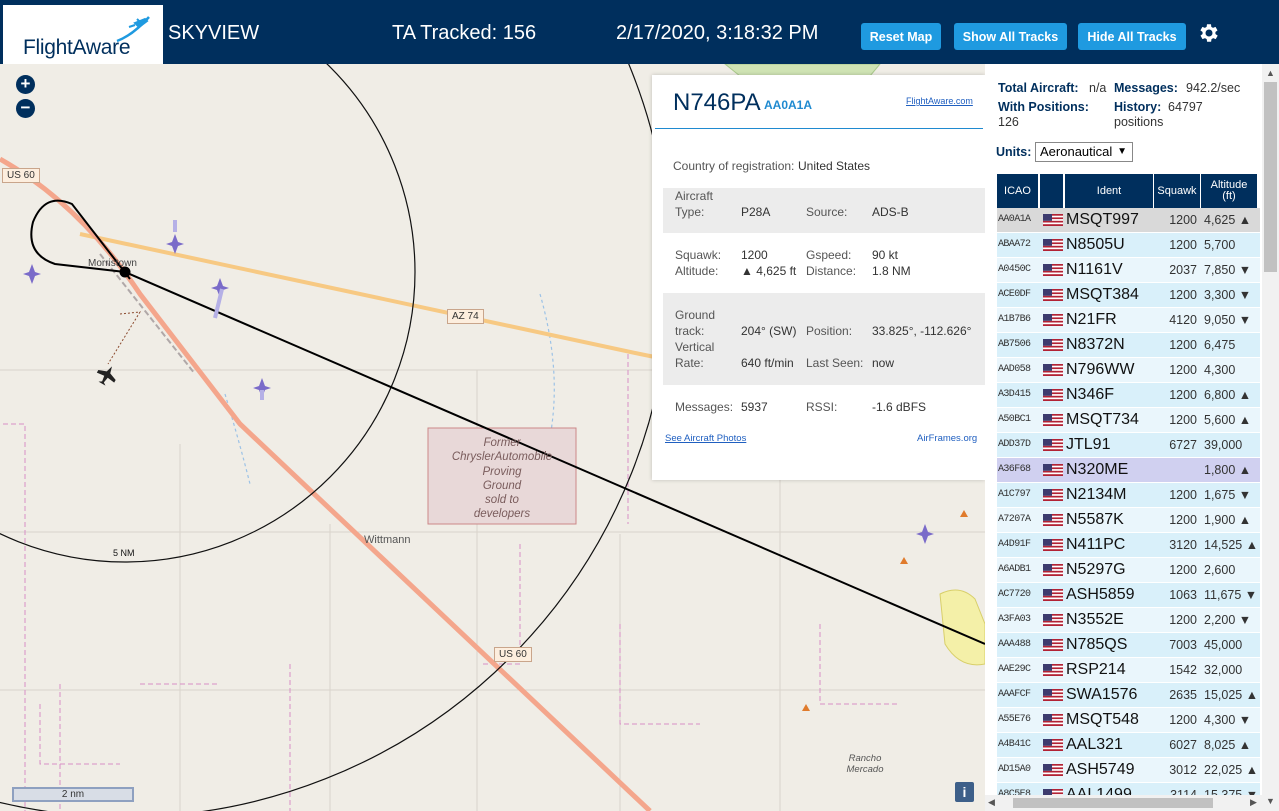  What do you see at coordinates (1128, 695) in the screenshot?
I see `table-row: AAAFCF SWA1576 2635 15,025 ▲` at bounding box center [1128, 695].